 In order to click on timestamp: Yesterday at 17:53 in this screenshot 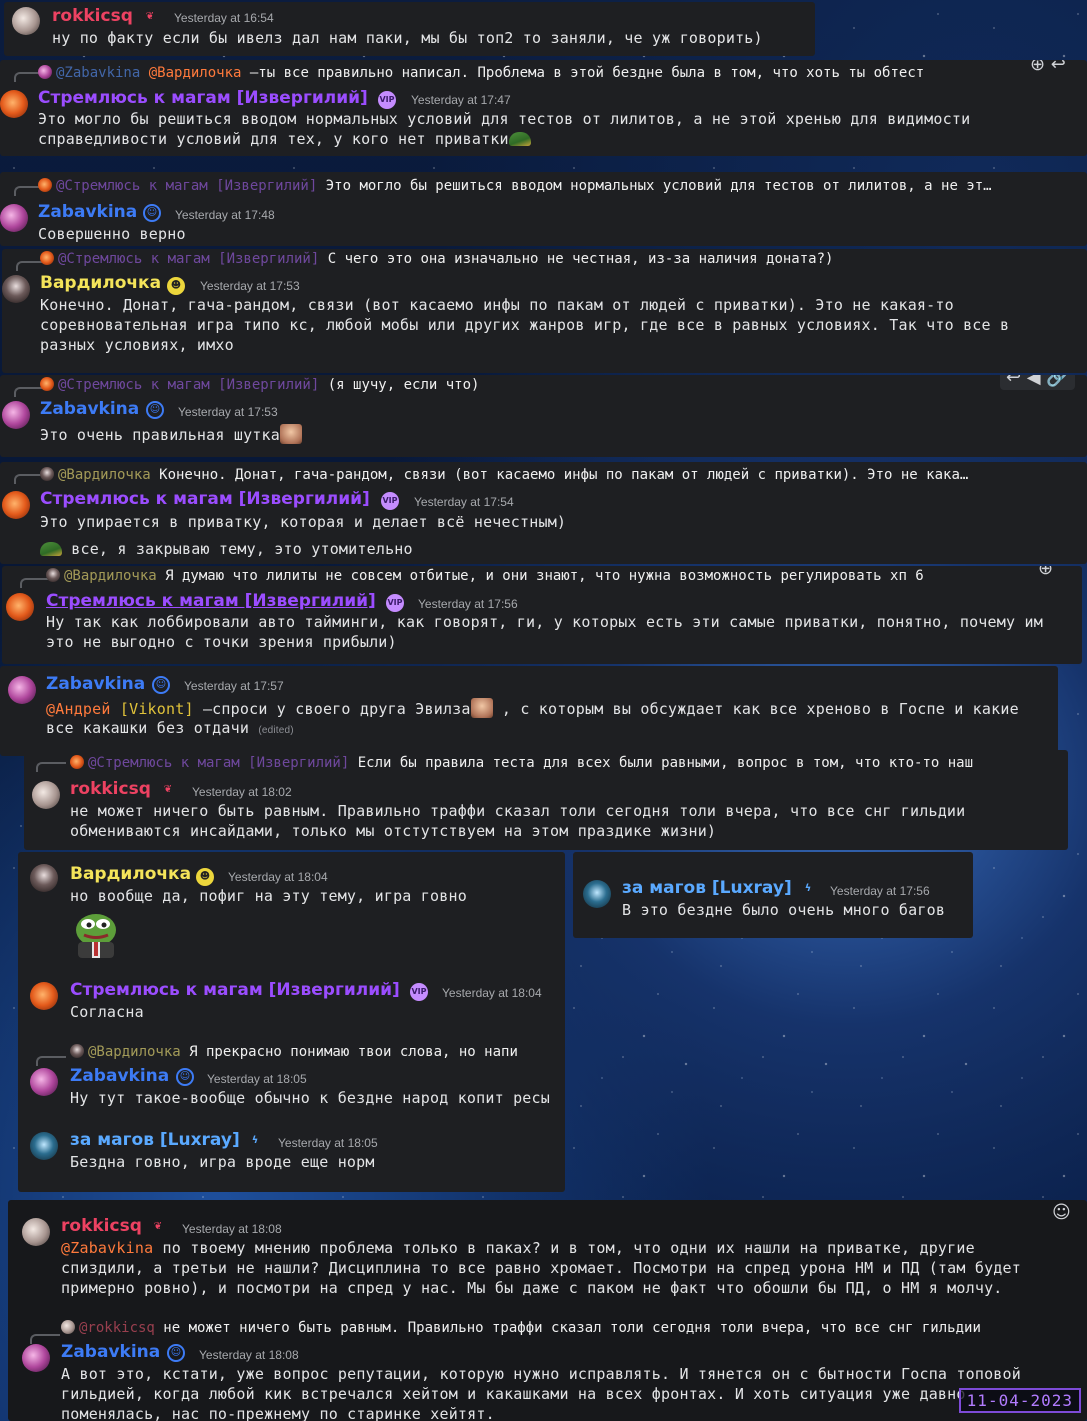, I will do `click(250, 286)`.